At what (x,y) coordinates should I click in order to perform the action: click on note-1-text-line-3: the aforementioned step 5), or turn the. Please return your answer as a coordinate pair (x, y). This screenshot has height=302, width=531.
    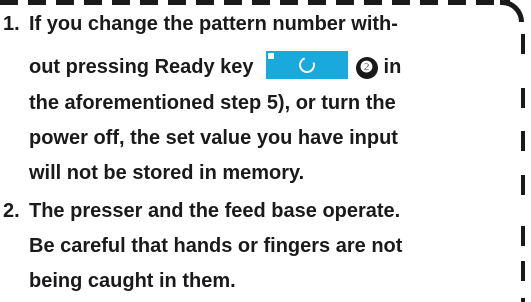
    Looking at the image, I should click on (212, 103).